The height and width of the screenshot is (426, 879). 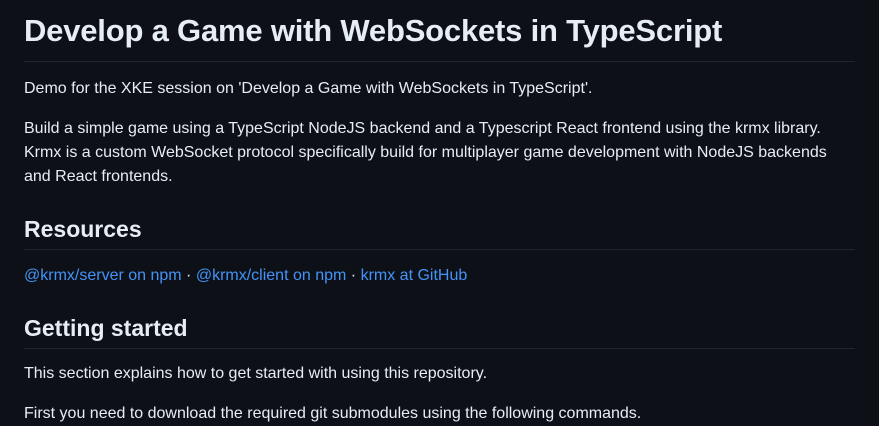 I want to click on getting-started-heading: Getting started, so click(x=439, y=331).